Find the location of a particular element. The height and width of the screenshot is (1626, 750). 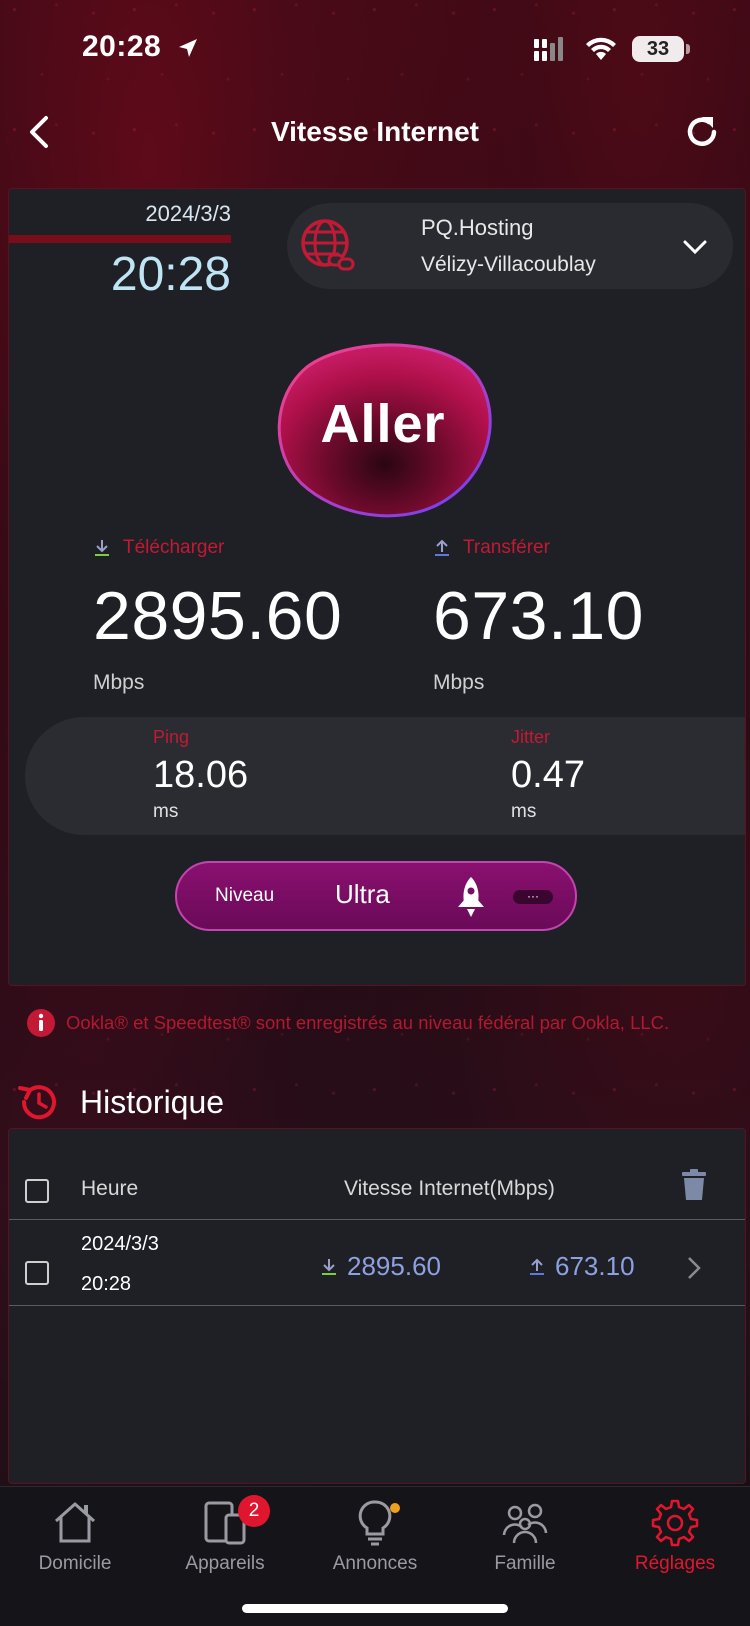

chevron-right-icon is located at coordinates (694, 1268).